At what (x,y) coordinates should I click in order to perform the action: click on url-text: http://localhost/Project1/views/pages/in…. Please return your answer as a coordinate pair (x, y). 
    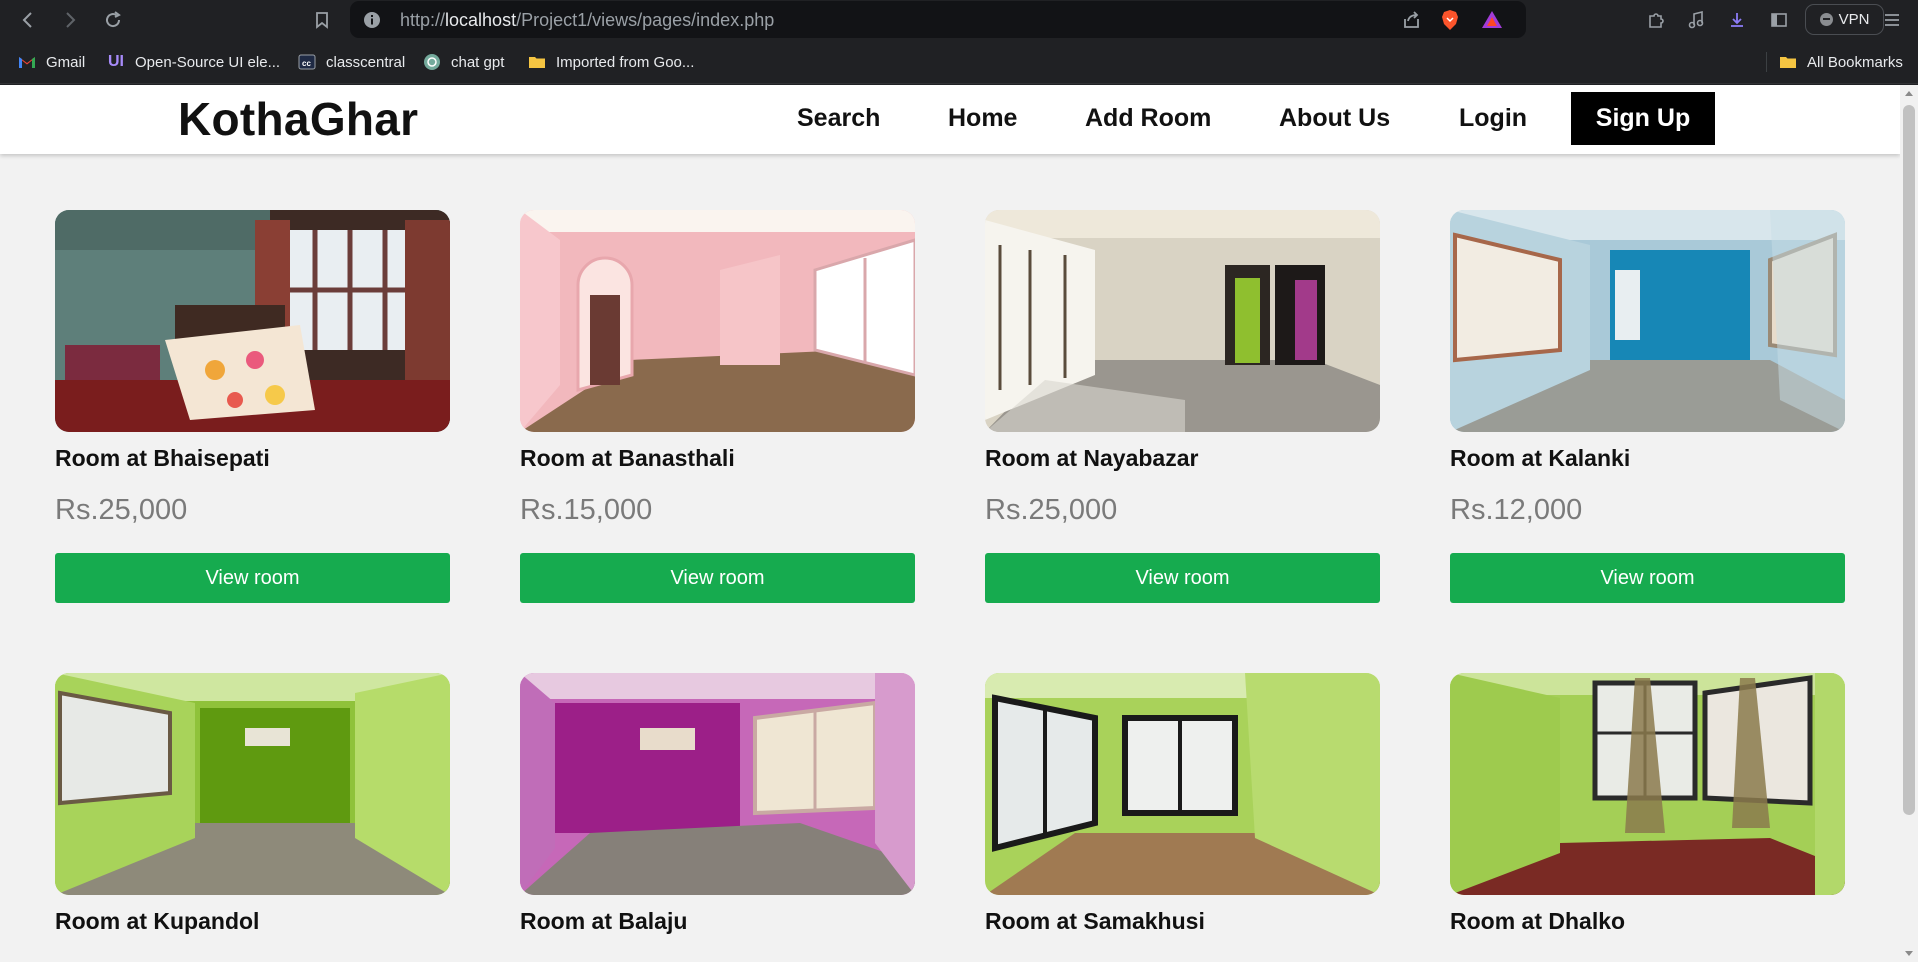
    Looking at the image, I should click on (587, 20).